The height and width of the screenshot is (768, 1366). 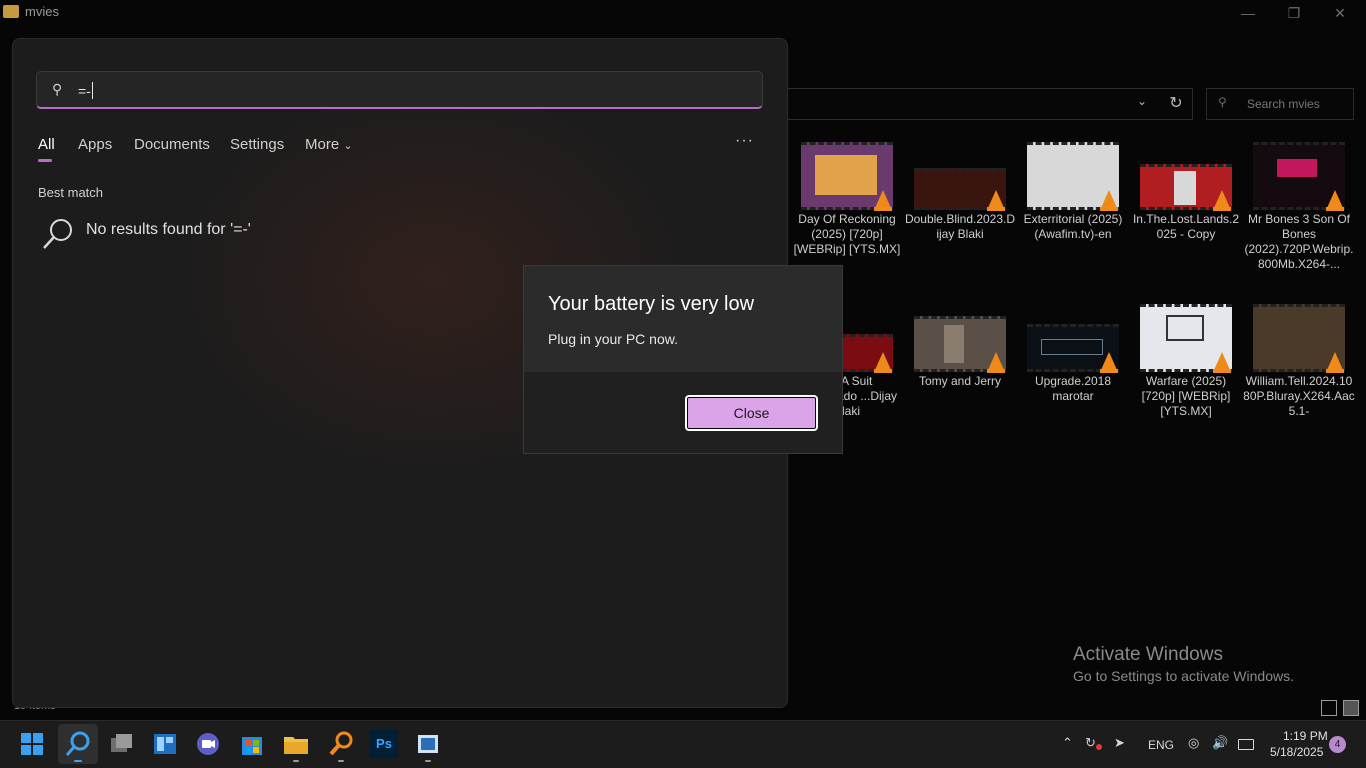 I want to click on minimize-button: —, so click(x=1248, y=13).